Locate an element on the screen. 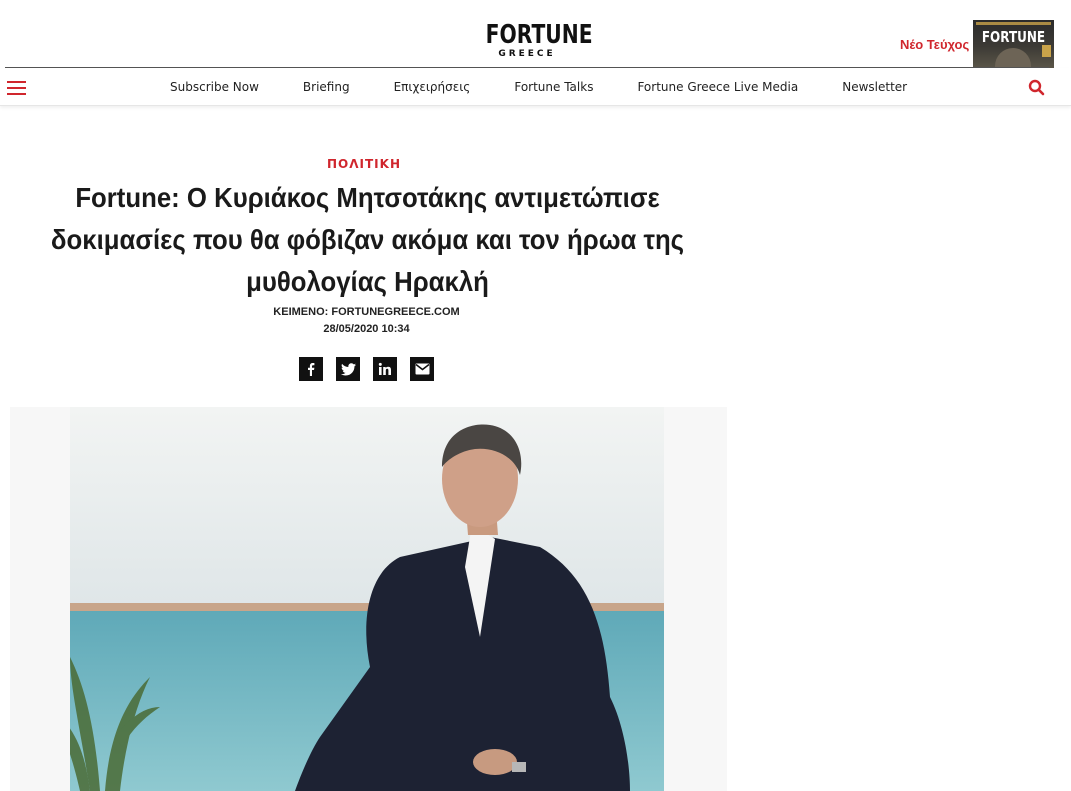 The height and width of the screenshot is (791, 1071). twitter-icon is located at coordinates (348, 369).